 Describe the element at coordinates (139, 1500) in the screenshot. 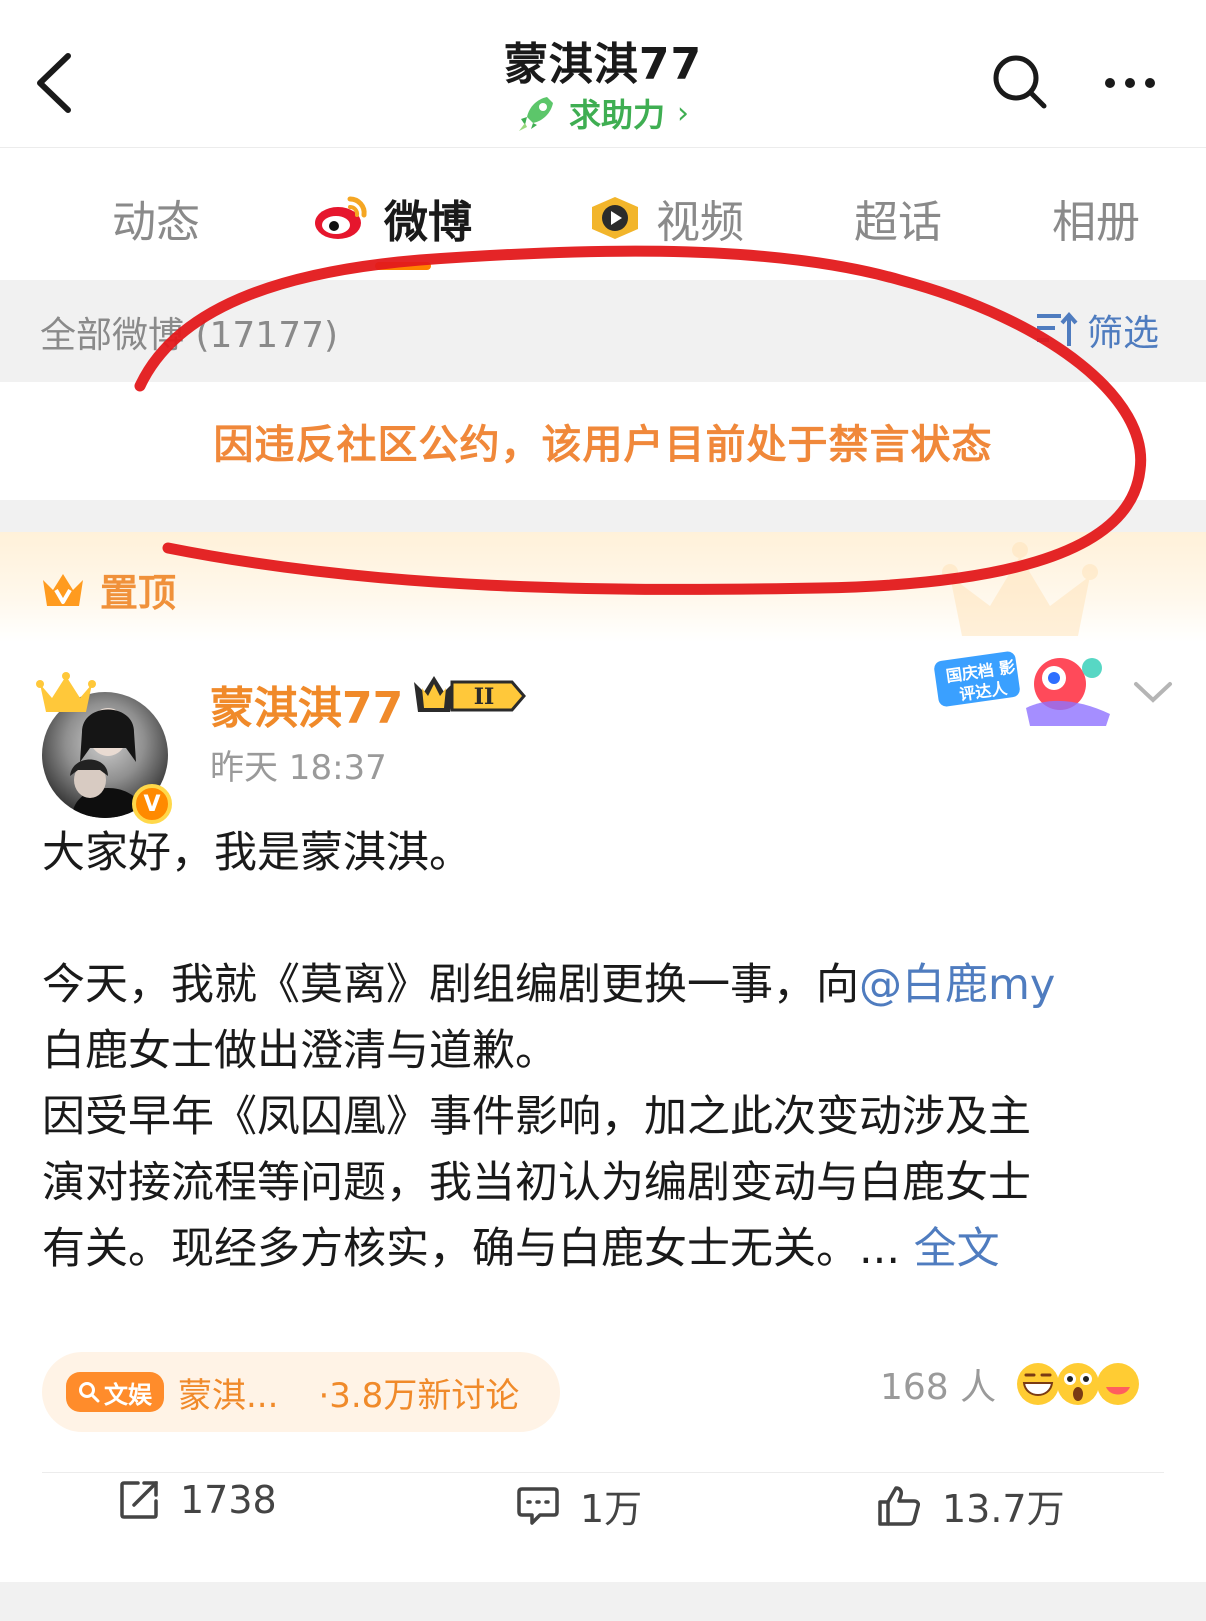

I see `repost-icon` at that location.